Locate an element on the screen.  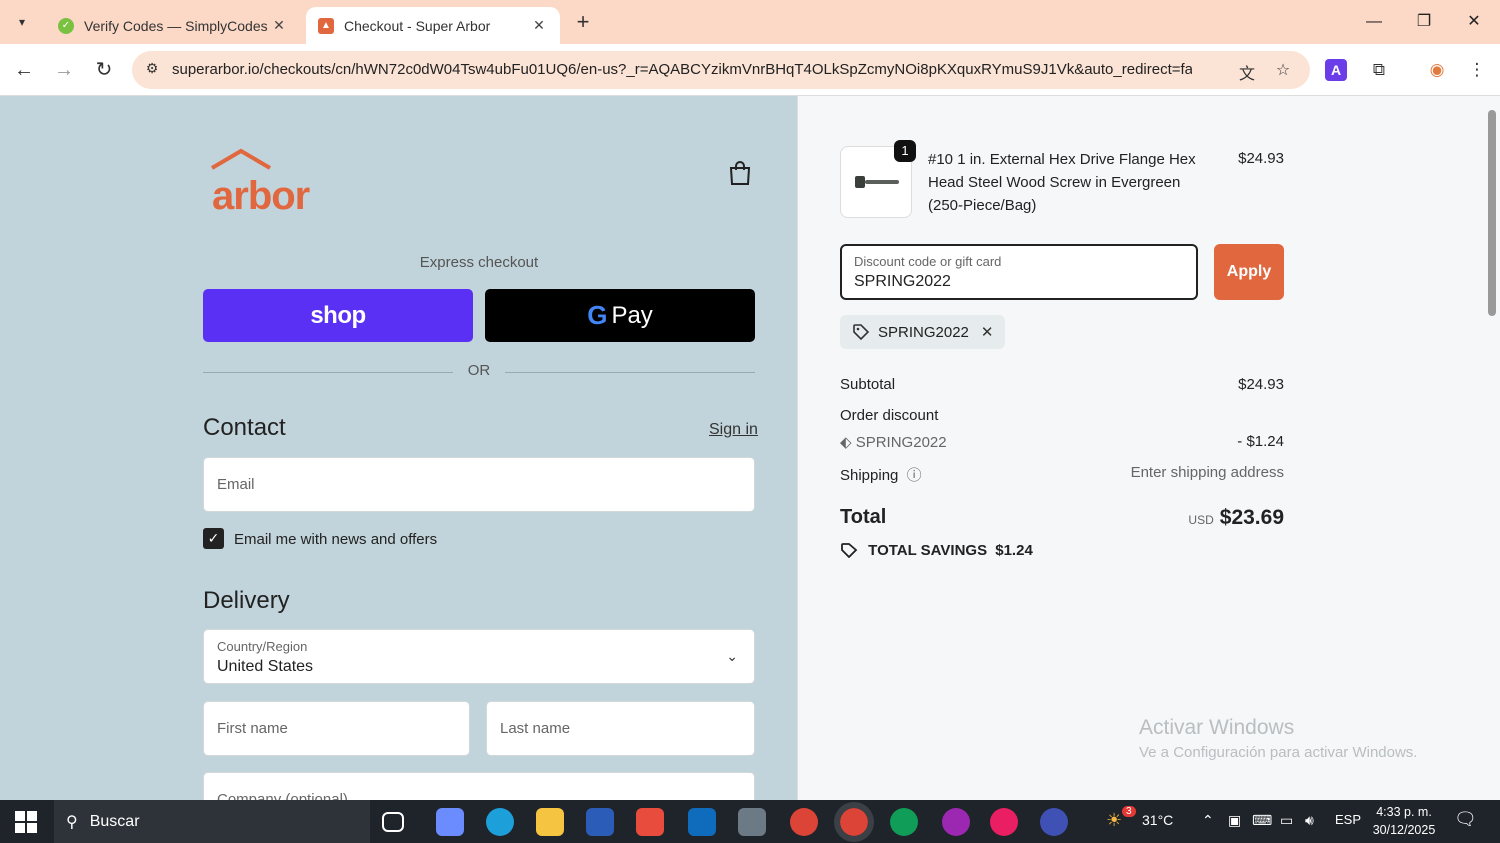
shop-pay-button: shop is located at coordinates (338, 315).